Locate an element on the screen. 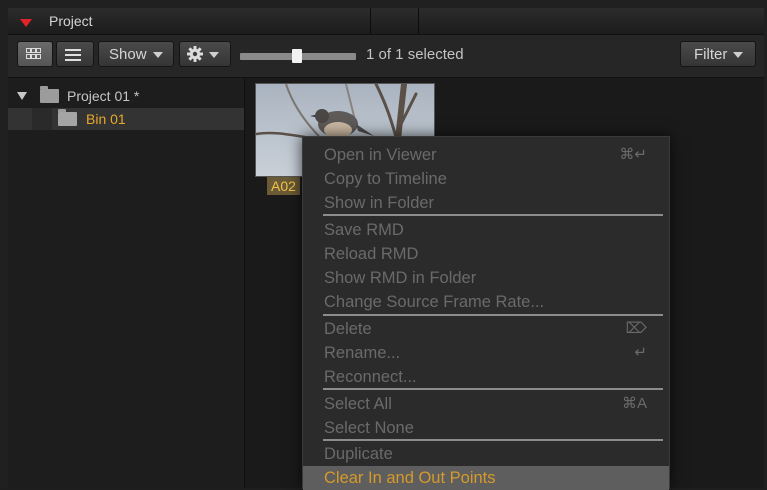 The width and height of the screenshot is (767, 490). menu-item-select-none: Select None is located at coordinates (486, 428).